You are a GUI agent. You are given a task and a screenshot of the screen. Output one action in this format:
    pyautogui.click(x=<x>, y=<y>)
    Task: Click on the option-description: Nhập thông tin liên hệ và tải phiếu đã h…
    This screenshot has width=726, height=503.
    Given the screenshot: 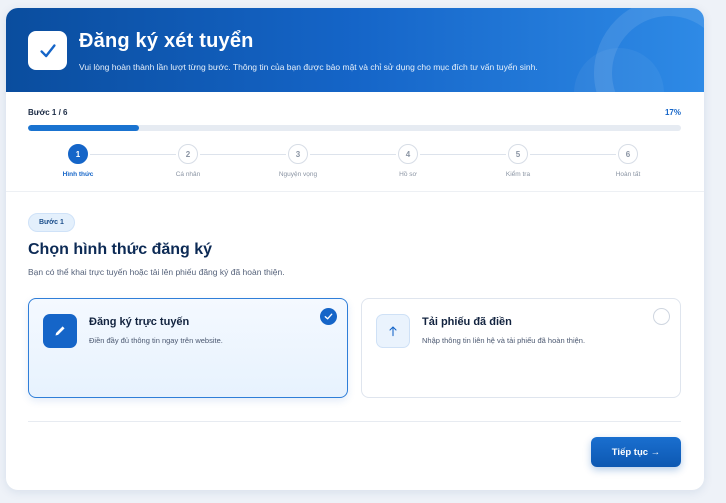 What is the action you would take?
    pyautogui.click(x=504, y=340)
    